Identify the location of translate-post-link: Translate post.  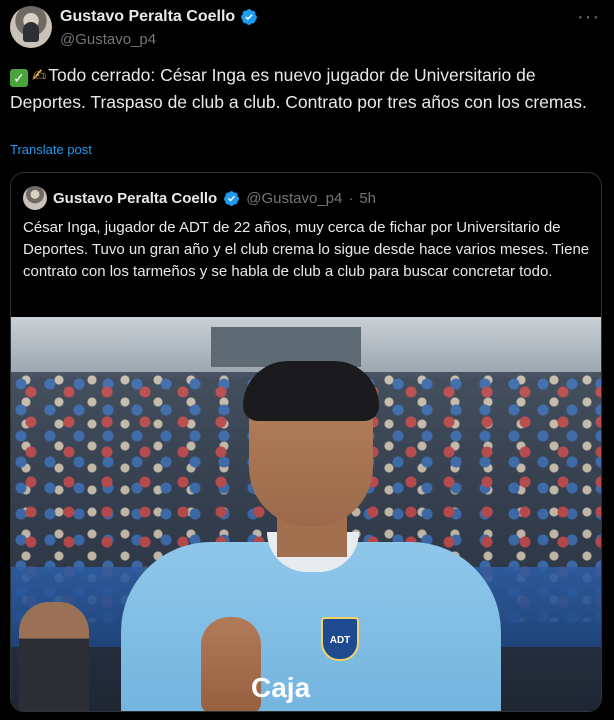
(51, 149).